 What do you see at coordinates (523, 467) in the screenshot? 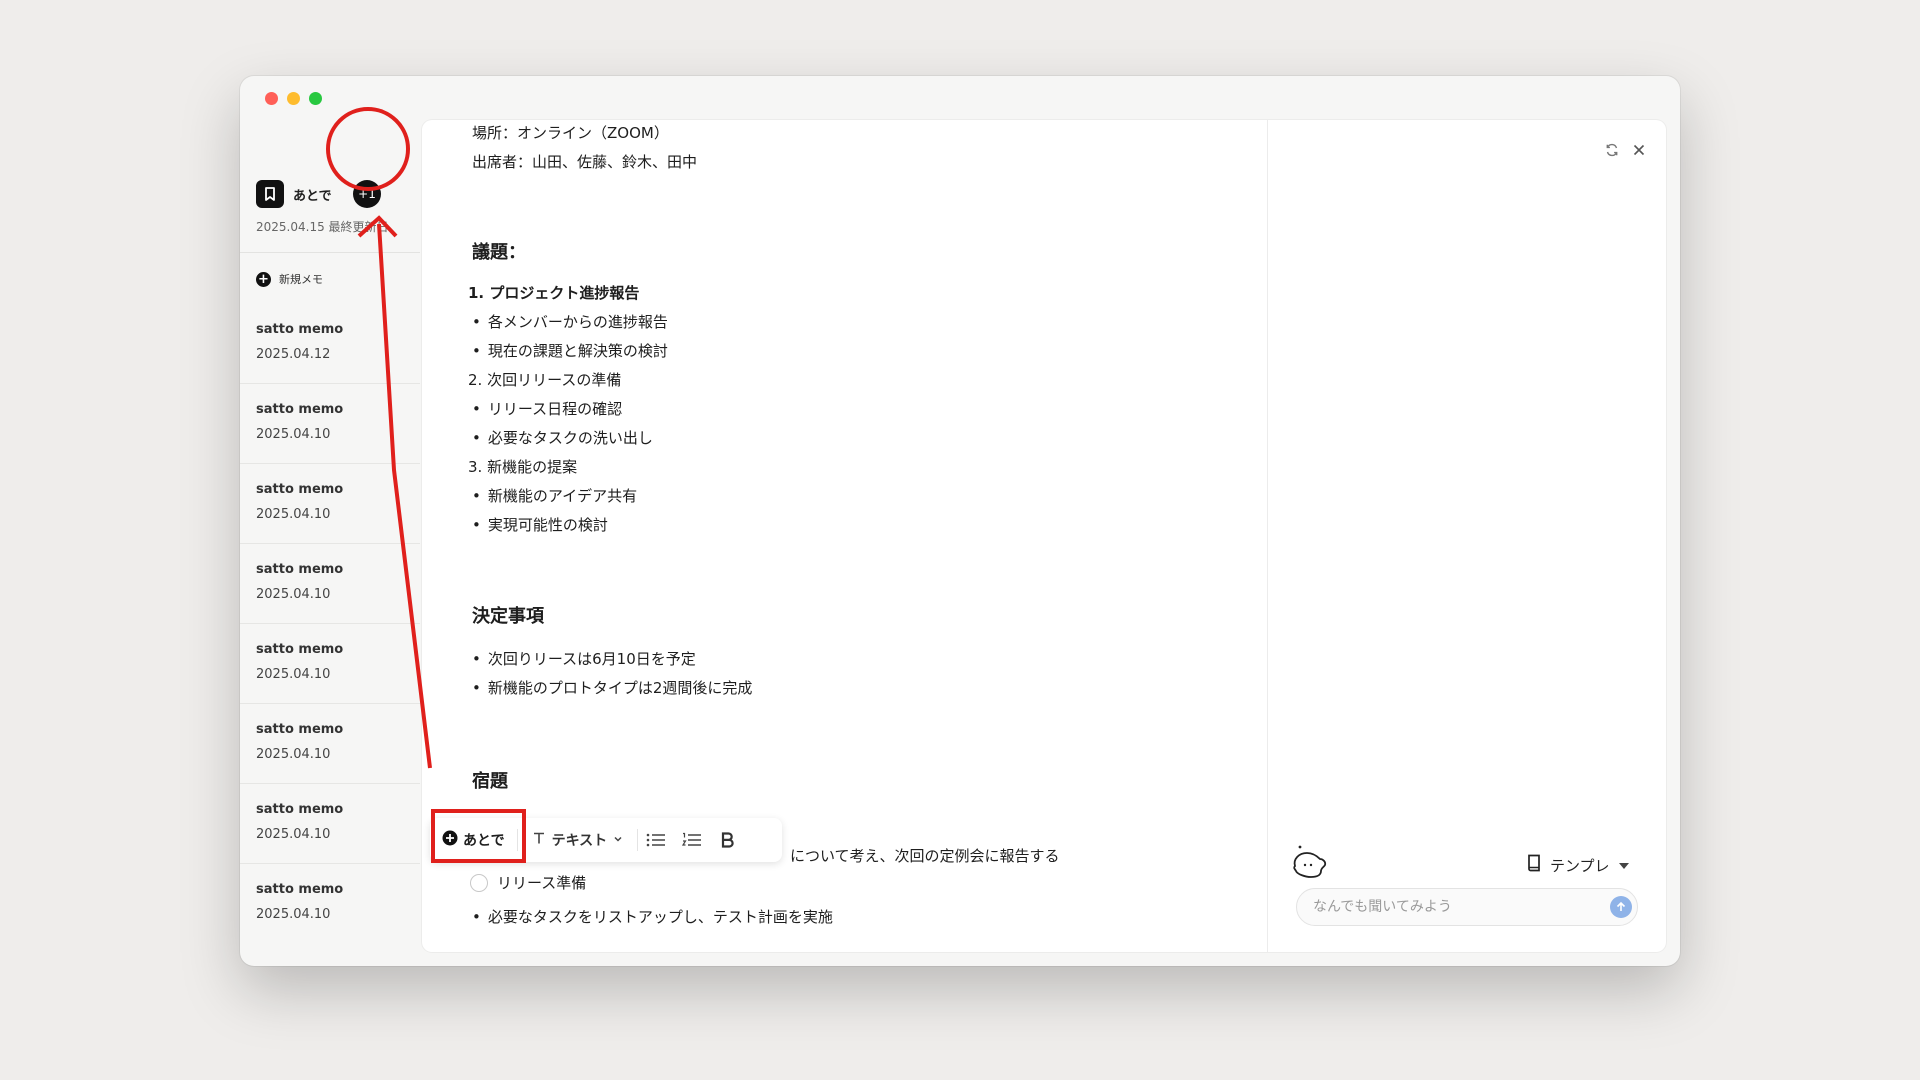
I see `agenda-item-3: 3. 新機能の提案` at bounding box center [523, 467].